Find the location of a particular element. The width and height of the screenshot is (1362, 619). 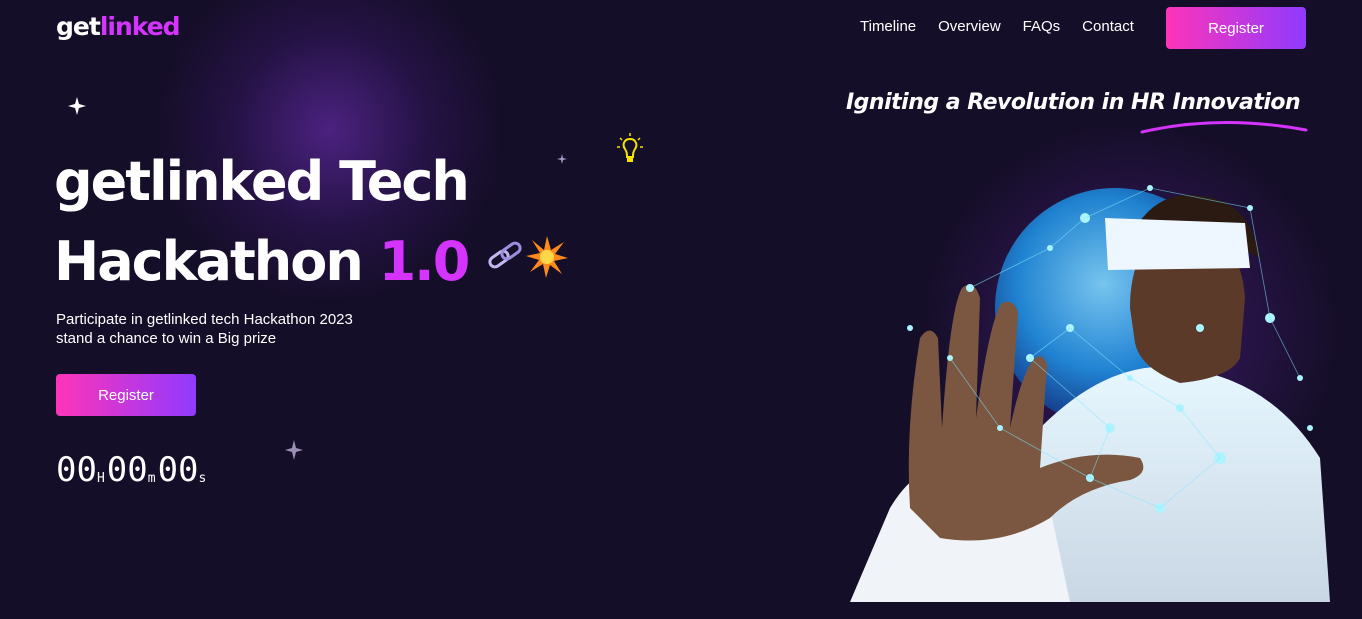

nav-faqs: FAQs is located at coordinates (1042, 26).